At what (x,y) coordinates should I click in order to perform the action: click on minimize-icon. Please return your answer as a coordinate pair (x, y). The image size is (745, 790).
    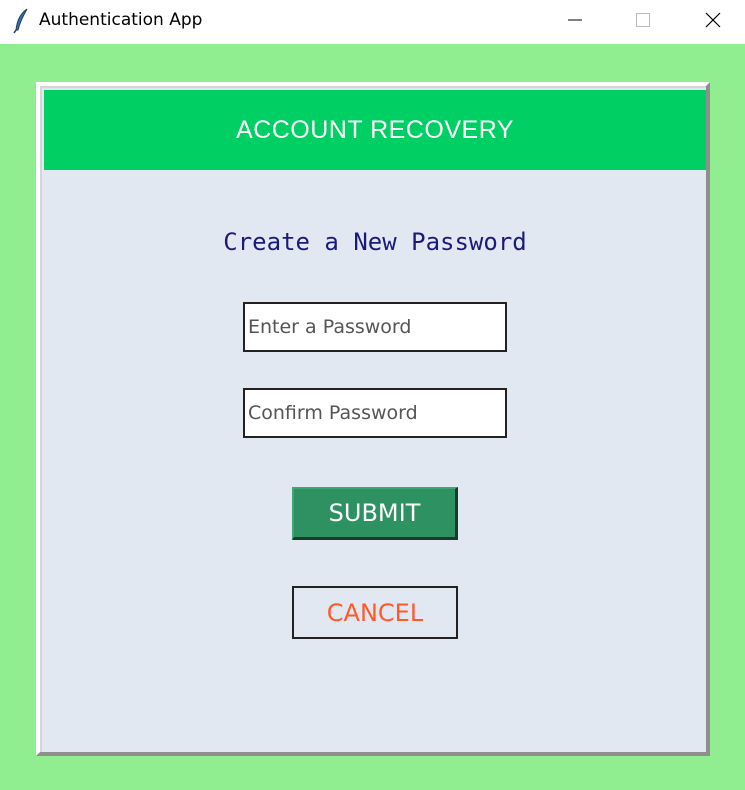
    Looking at the image, I should click on (575, 22).